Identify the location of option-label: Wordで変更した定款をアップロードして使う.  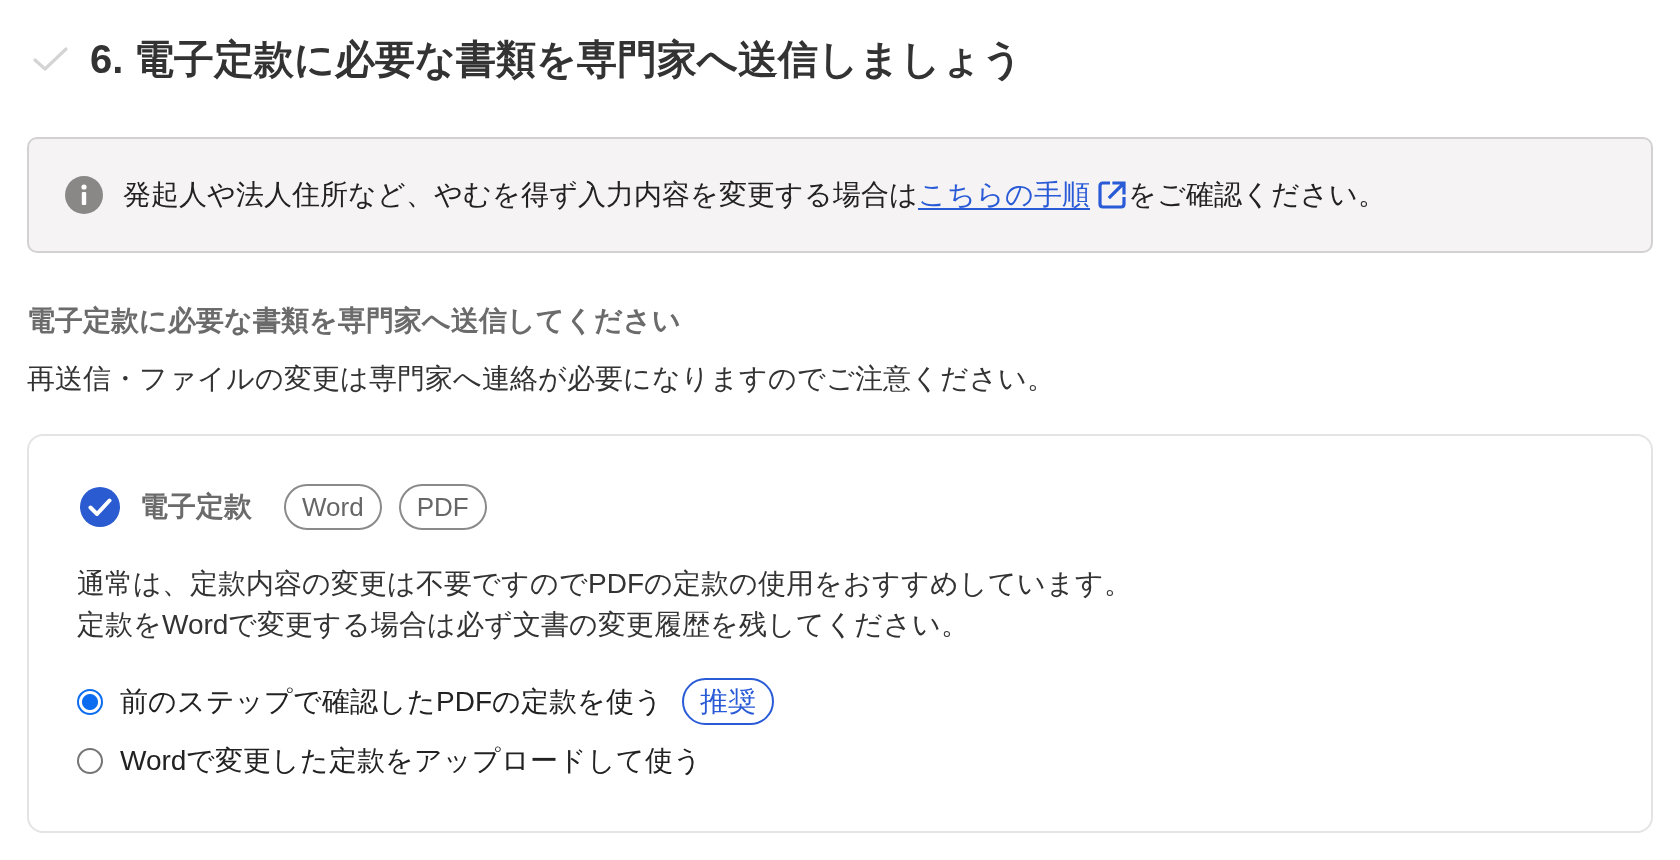
(411, 761).